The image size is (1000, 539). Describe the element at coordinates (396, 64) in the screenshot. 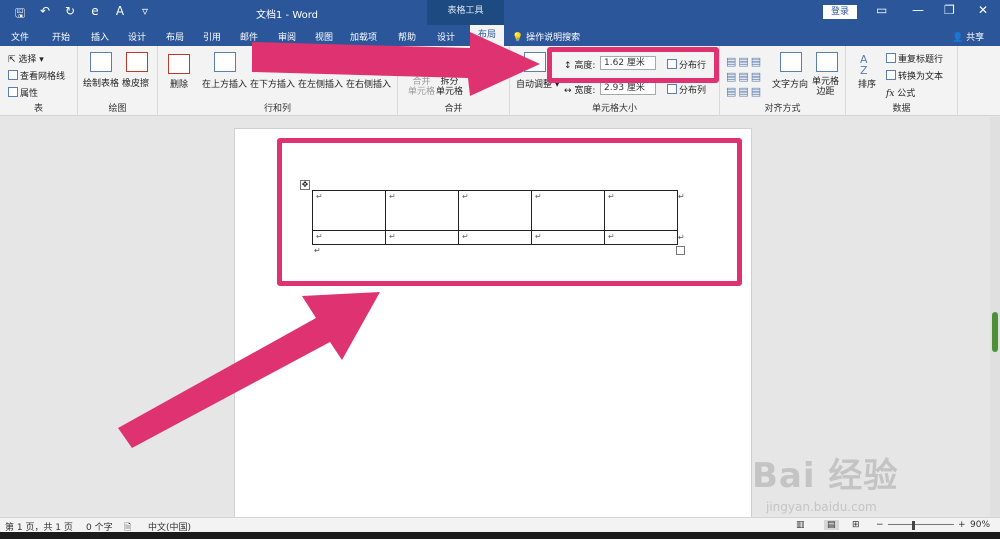

I see `arrow-to-height` at that location.